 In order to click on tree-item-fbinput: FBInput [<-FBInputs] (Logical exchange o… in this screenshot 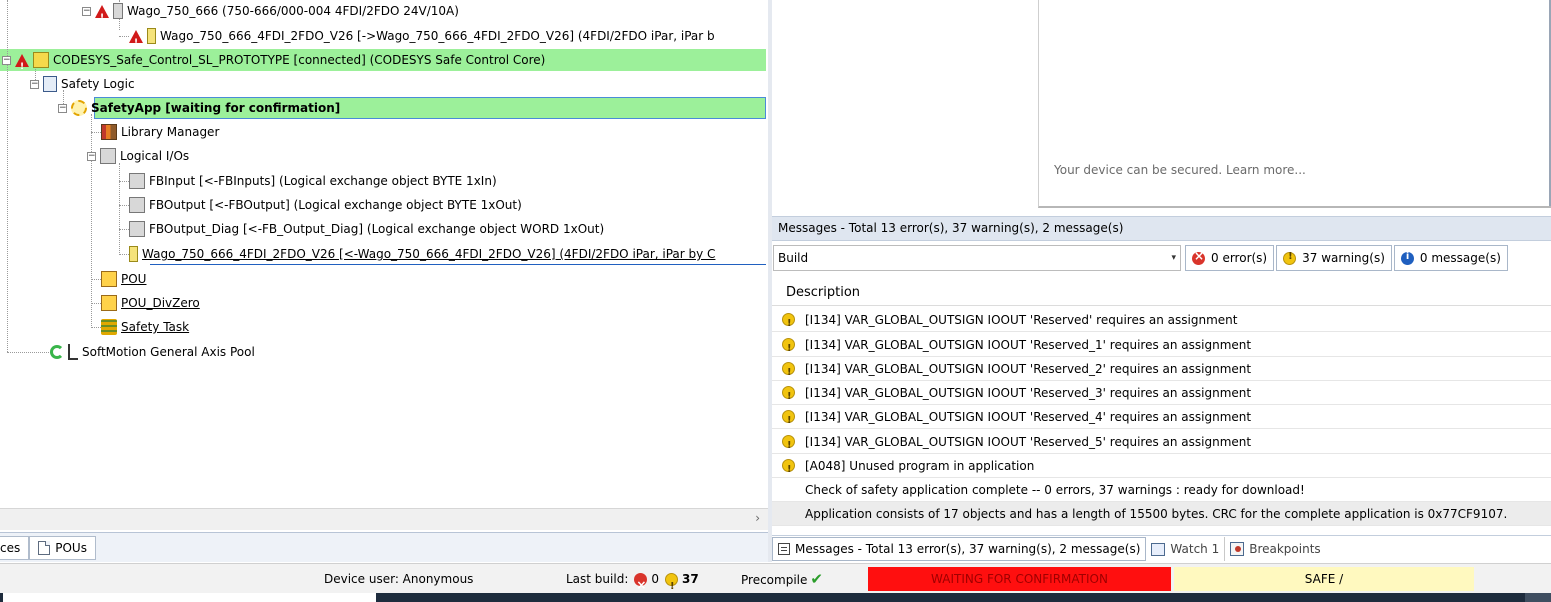, I will do `click(313, 181)`.